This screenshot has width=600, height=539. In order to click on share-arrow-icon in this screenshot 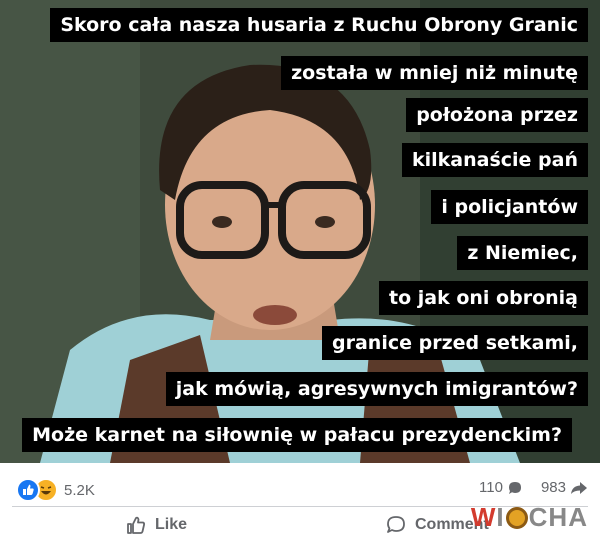, I will do `click(579, 487)`.